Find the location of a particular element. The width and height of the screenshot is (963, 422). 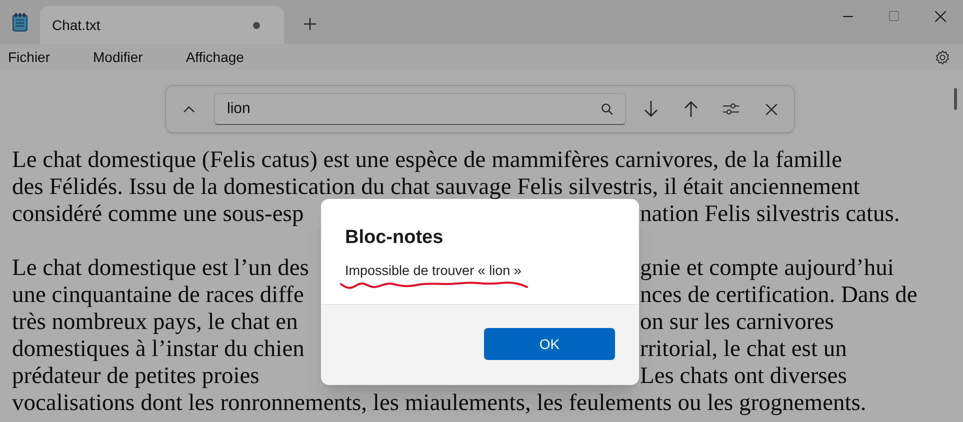

text-line: domestiques à l’instar du chien is located at coordinates (159, 349).